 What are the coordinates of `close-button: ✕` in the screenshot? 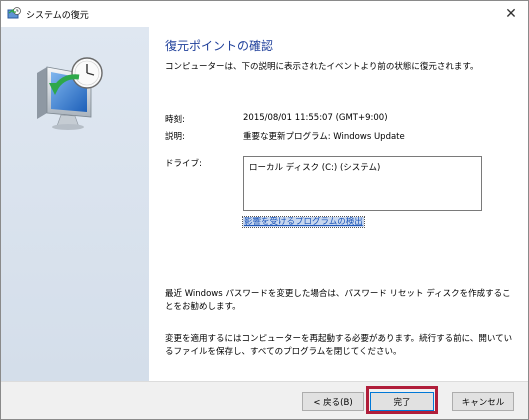 It's located at (511, 14).